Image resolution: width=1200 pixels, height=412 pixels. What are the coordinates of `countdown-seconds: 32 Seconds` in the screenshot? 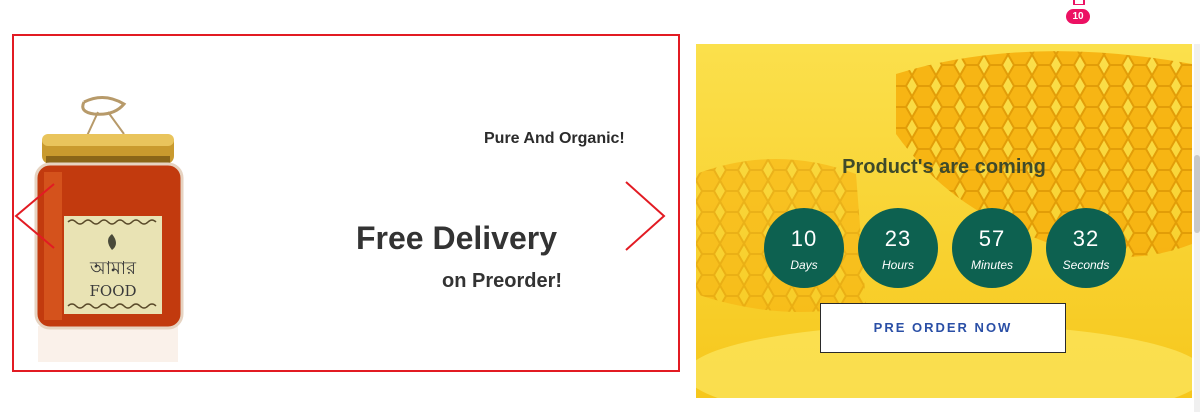 It's located at (1086, 248).